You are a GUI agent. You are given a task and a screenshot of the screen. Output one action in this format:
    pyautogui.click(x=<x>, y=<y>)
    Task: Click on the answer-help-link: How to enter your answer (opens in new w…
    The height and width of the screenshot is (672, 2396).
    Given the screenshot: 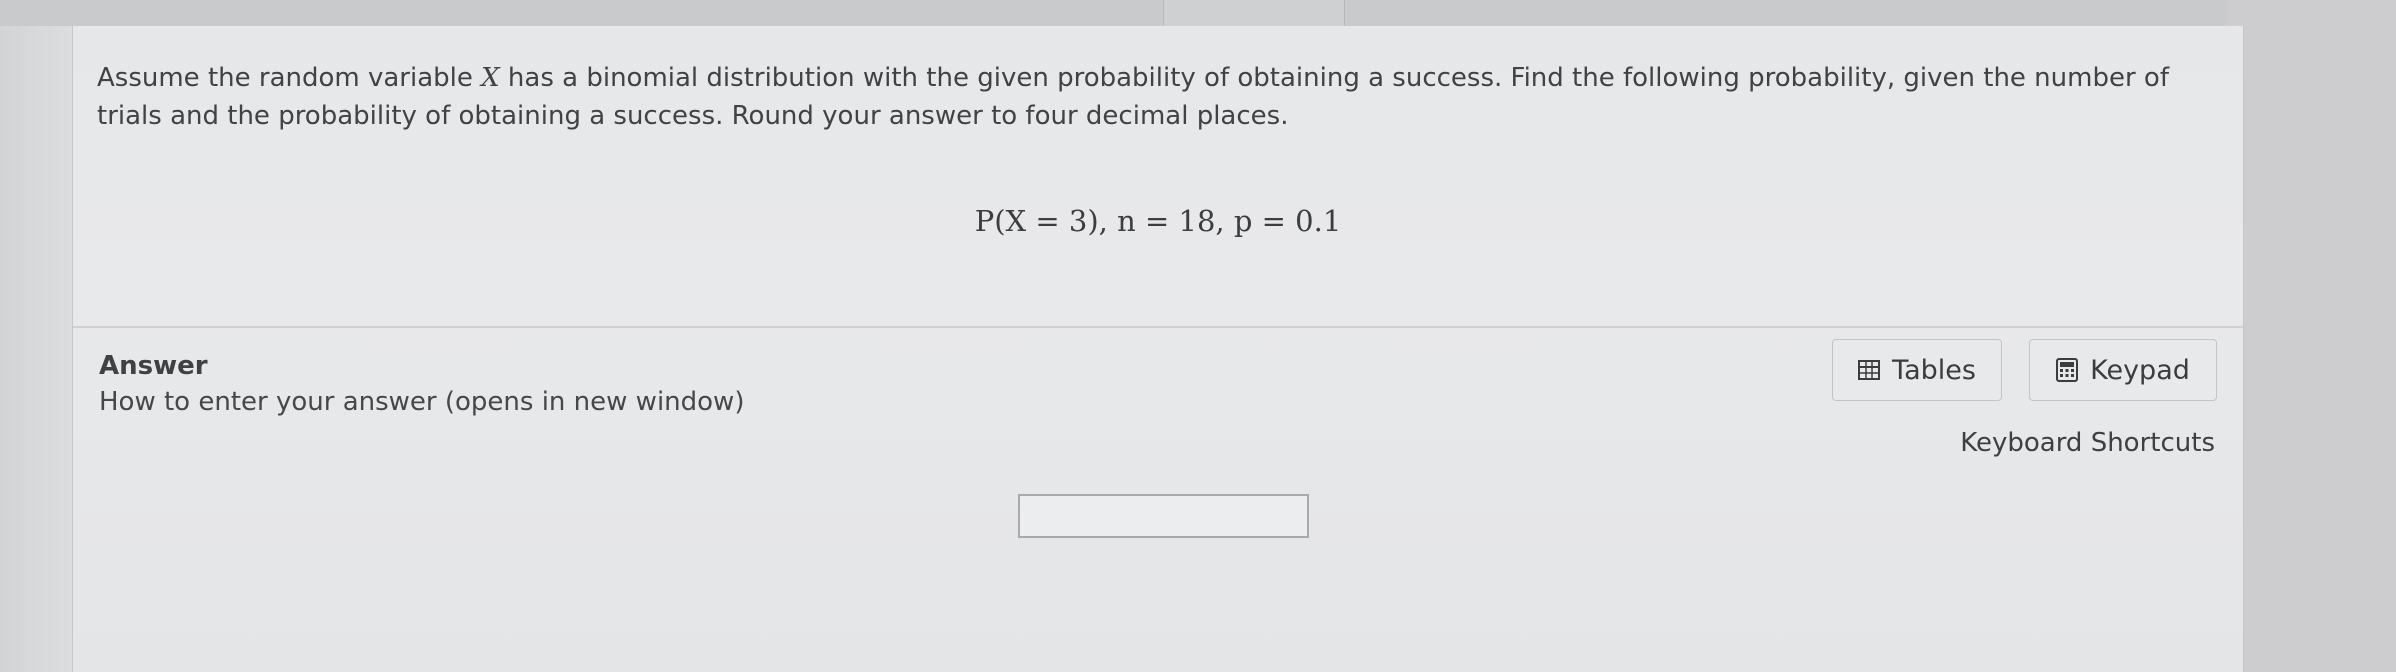 What is the action you would take?
    pyautogui.click(x=421, y=402)
    